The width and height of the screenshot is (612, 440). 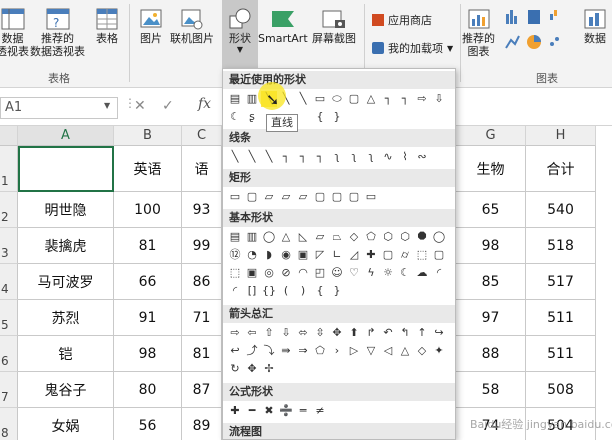 I want to click on oval-shape-icon: ⬭, so click(x=337, y=99).